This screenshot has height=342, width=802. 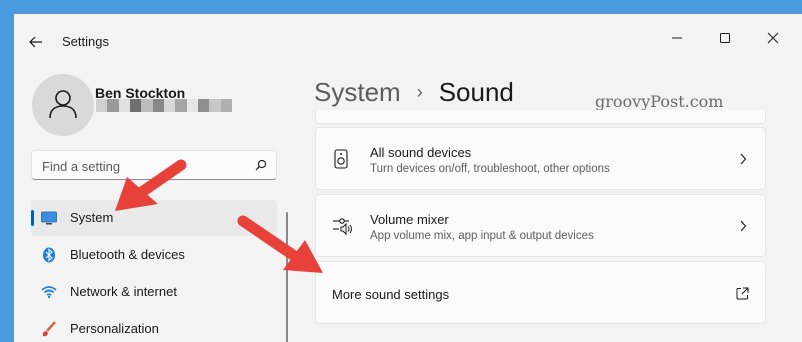 What do you see at coordinates (414, 92) in the screenshot?
I see `breadcrumb: System › Sound` at bounding box center [414, 92].